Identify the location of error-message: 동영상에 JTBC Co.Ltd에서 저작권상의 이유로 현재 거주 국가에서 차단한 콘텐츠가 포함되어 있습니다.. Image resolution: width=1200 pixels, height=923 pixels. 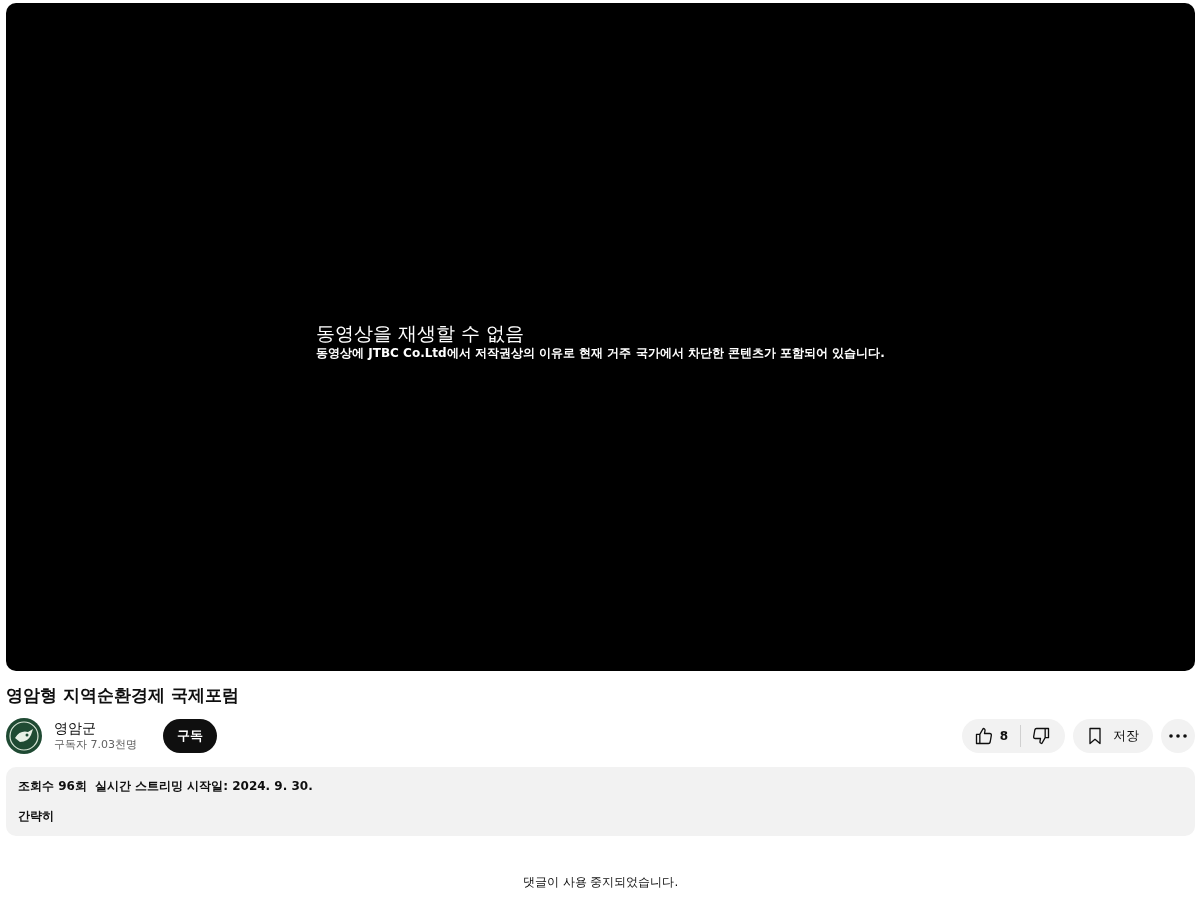
(600, 353).